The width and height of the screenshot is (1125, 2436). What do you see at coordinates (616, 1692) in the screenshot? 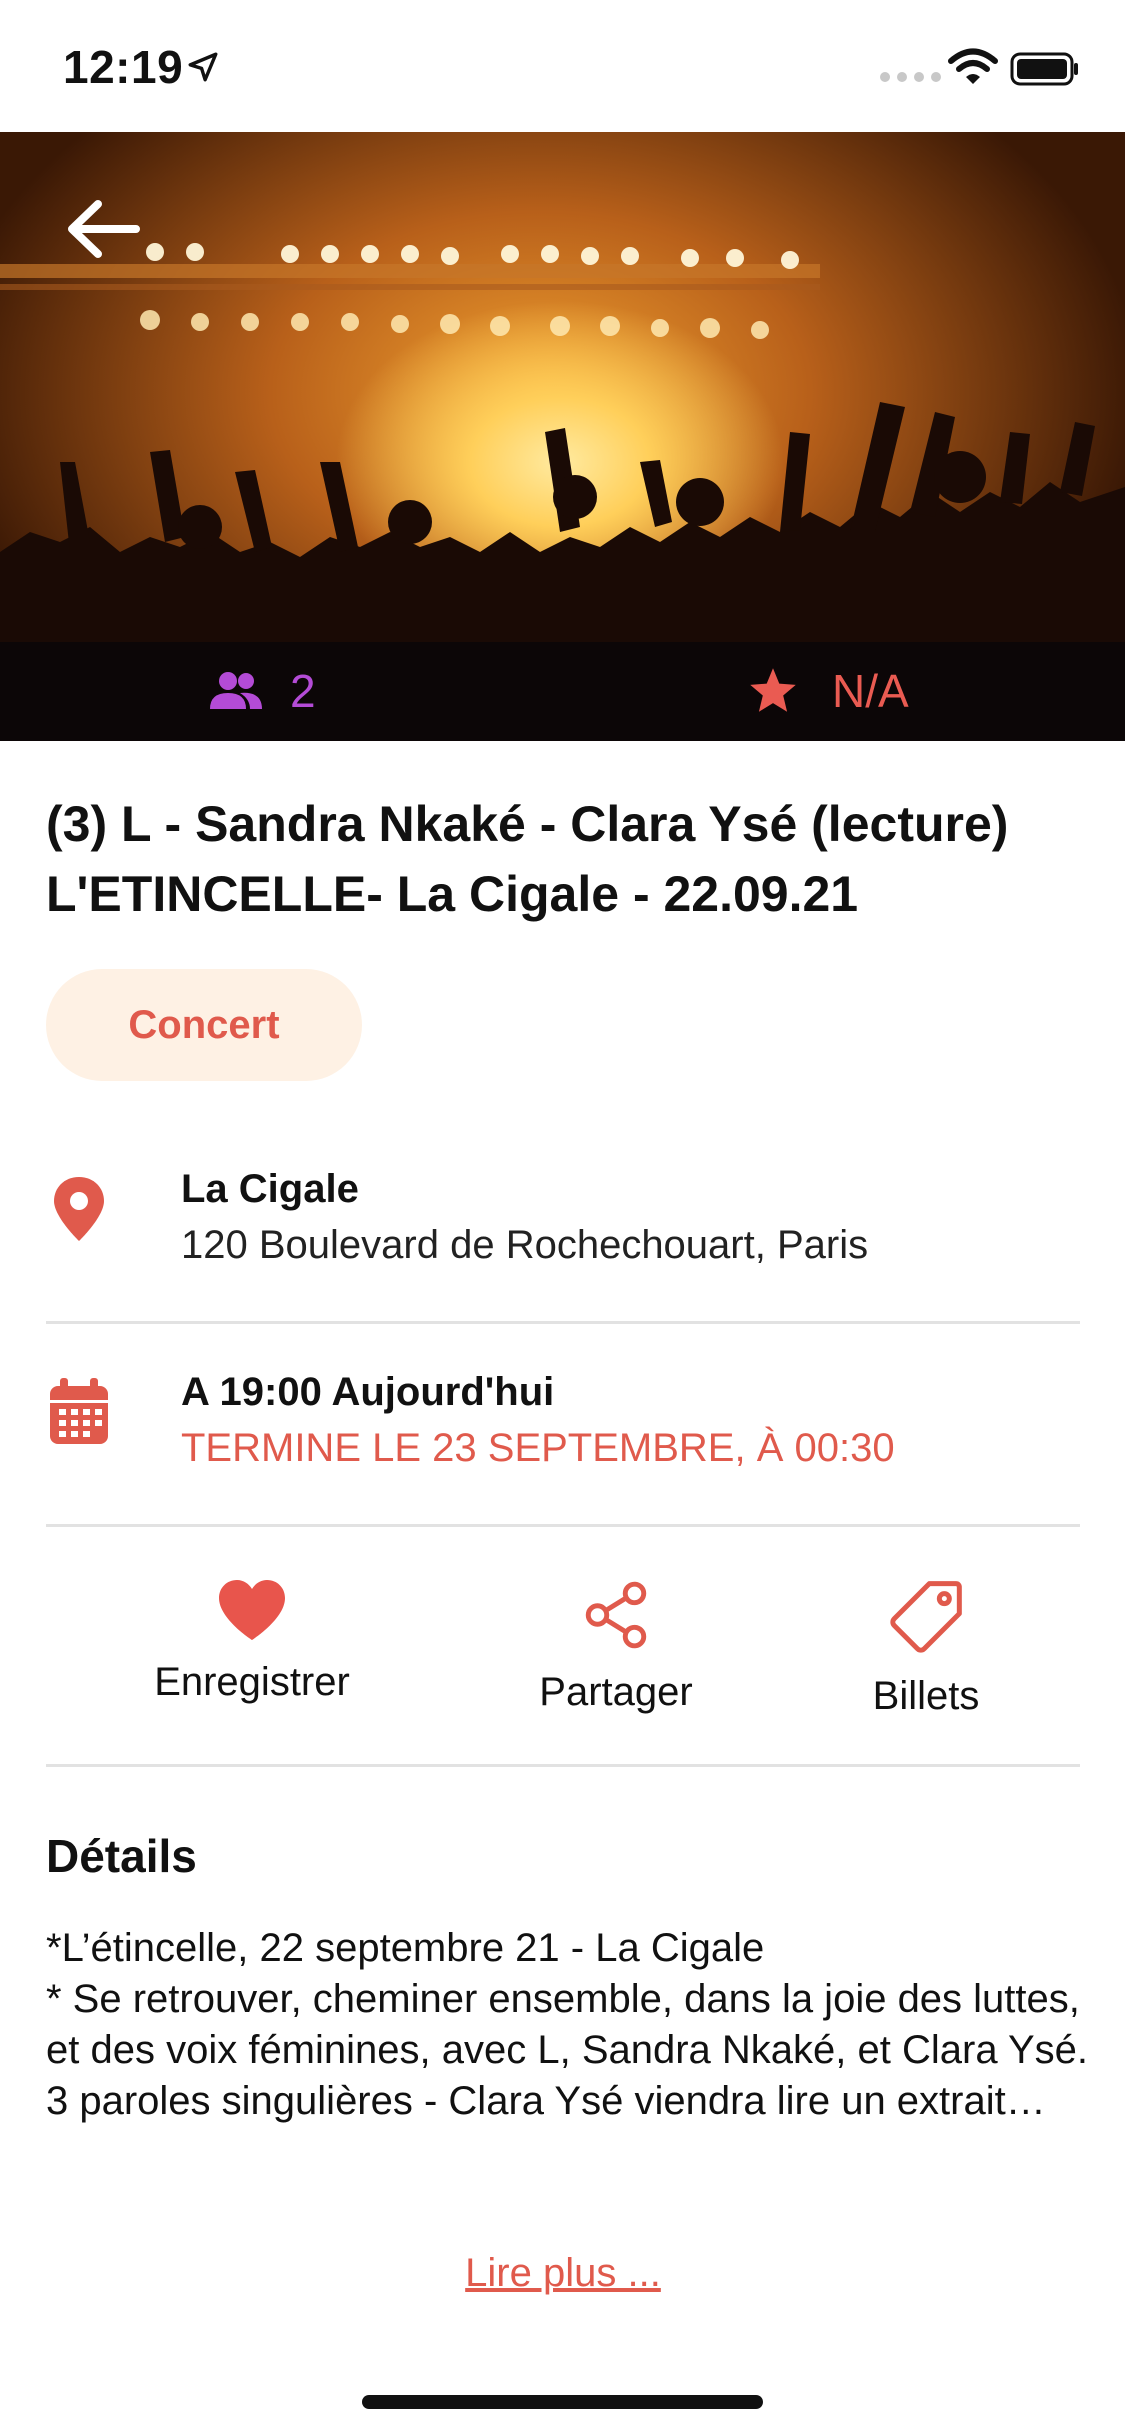
I see `share-label: Partager` at bounding box center [616, 1692].